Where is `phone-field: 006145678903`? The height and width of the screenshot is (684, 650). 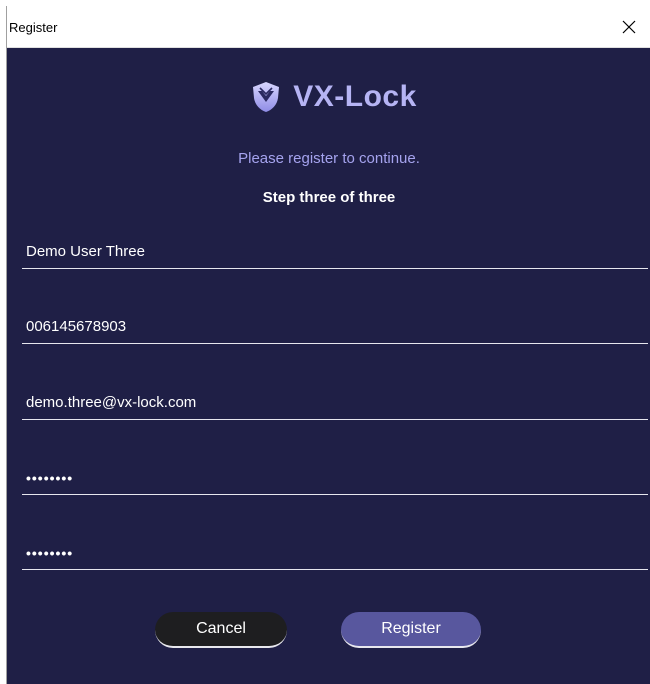
phone-field: 006145678903 is located at coordinates (335, 327).